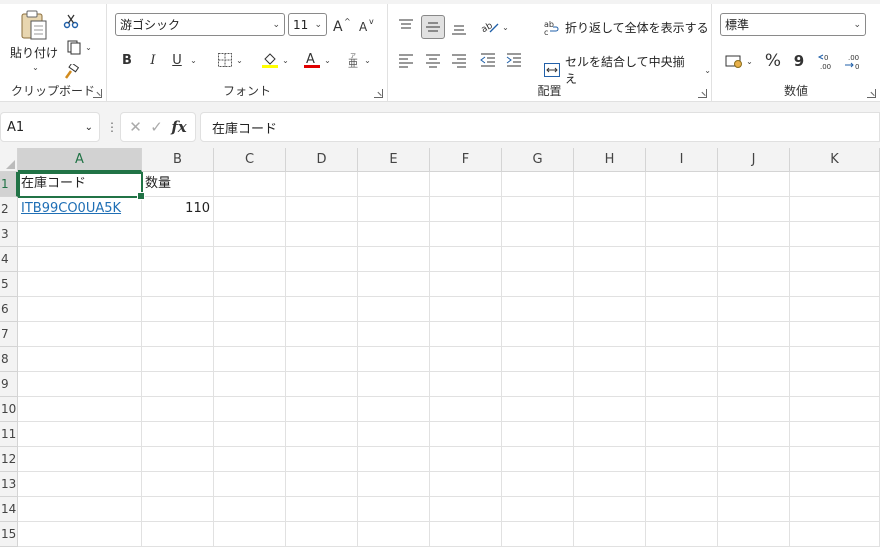 The height and width of the screenshot is (560, 880). Describe the element at coordinates (538, 234) in the screenshot. I see `cell-g3` at that location.